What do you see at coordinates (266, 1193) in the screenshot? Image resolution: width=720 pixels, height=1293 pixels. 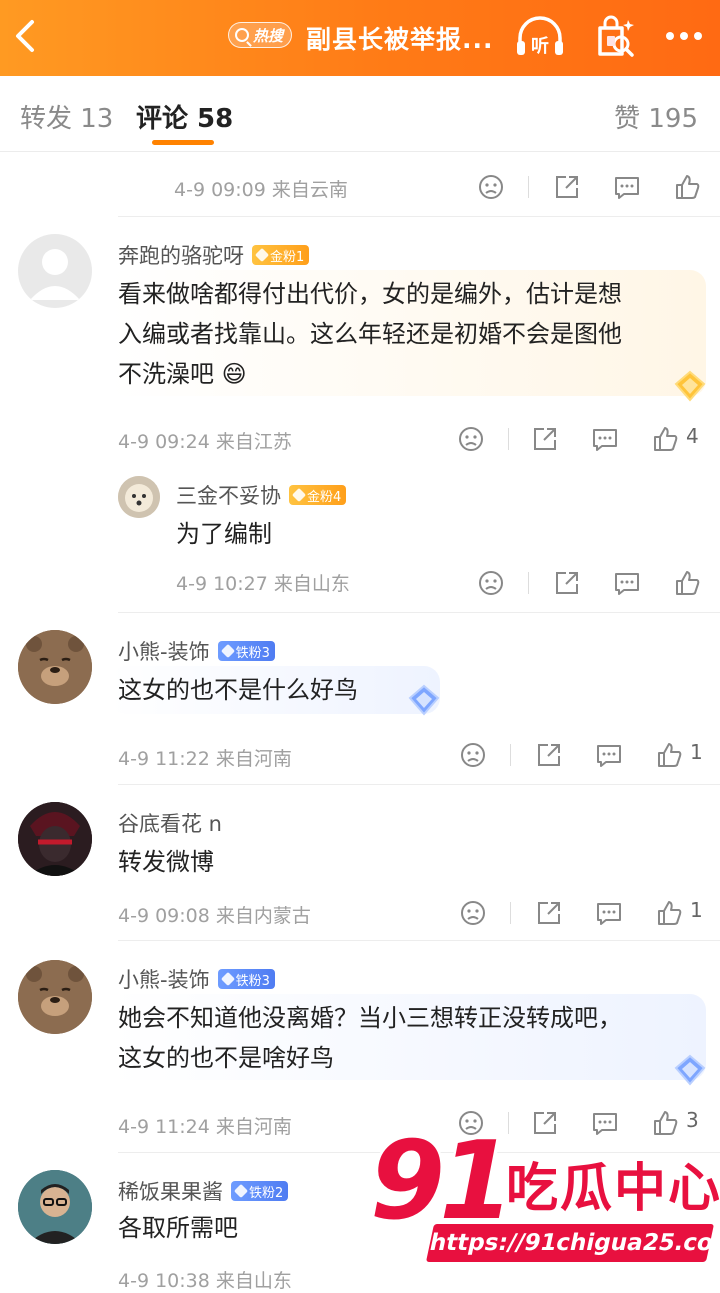 I see `badge-label: 铁粉2` at bounding box center [266, 1193].